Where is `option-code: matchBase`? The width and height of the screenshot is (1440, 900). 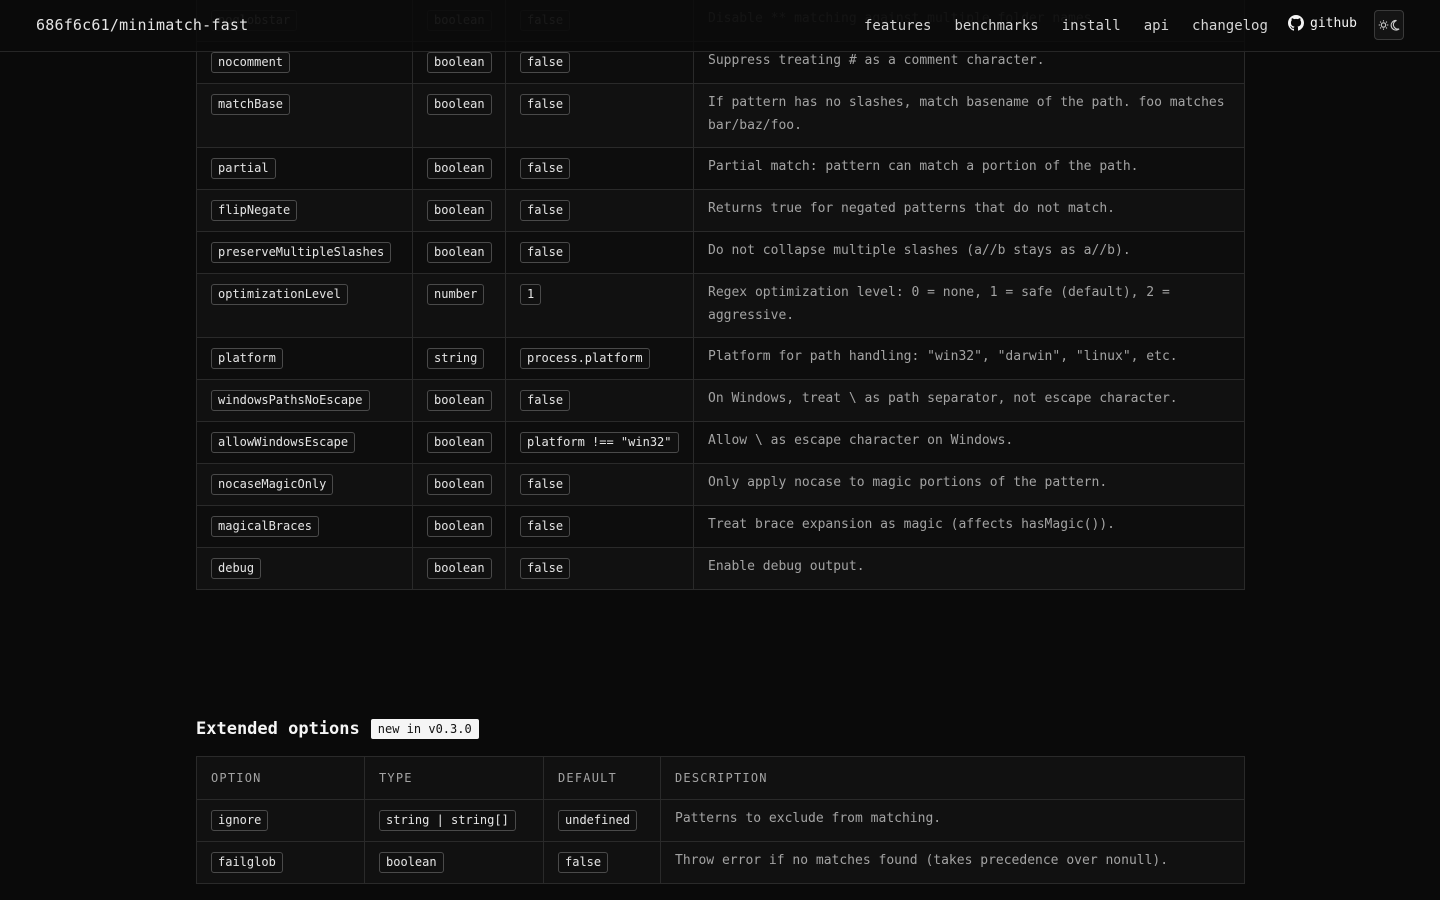 option-code: matchBase is located at coordinates (251, 104).